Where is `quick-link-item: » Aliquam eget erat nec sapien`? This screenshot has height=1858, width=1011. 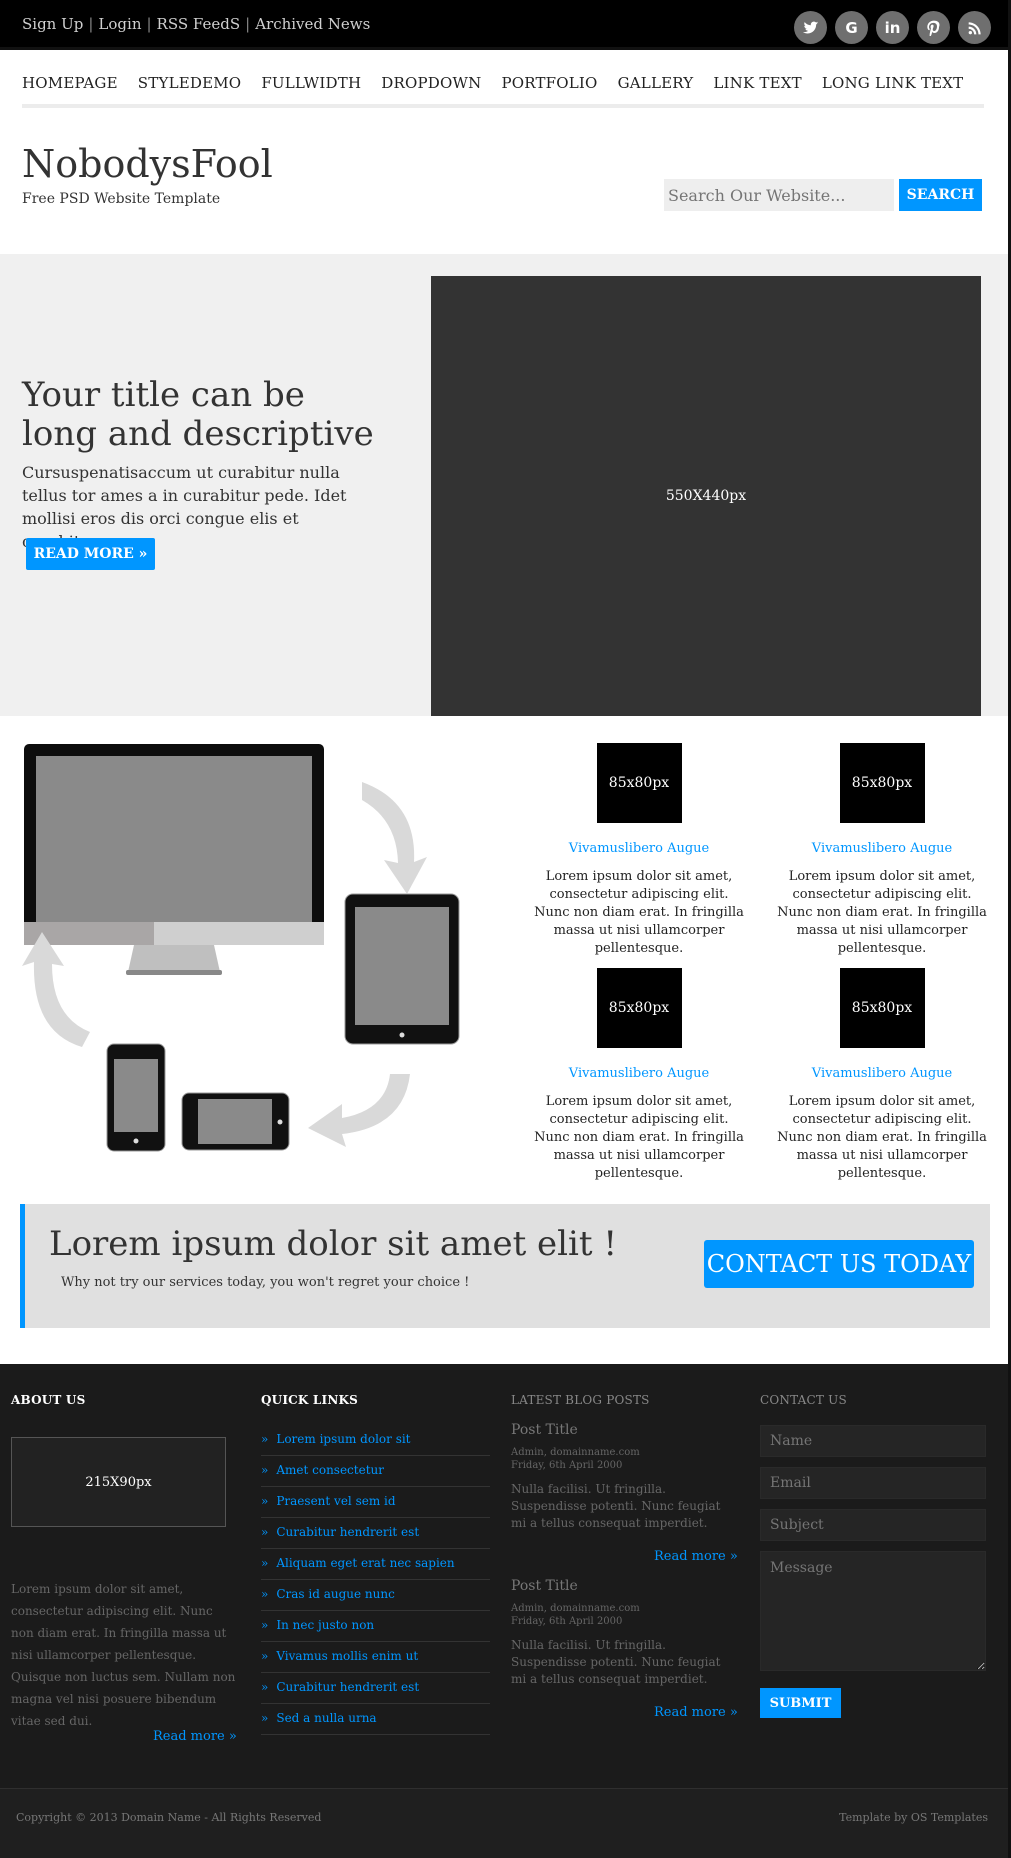
quick-link-item: » Aliquam eget erat nec sapien is located at coordinates (375, 1564).